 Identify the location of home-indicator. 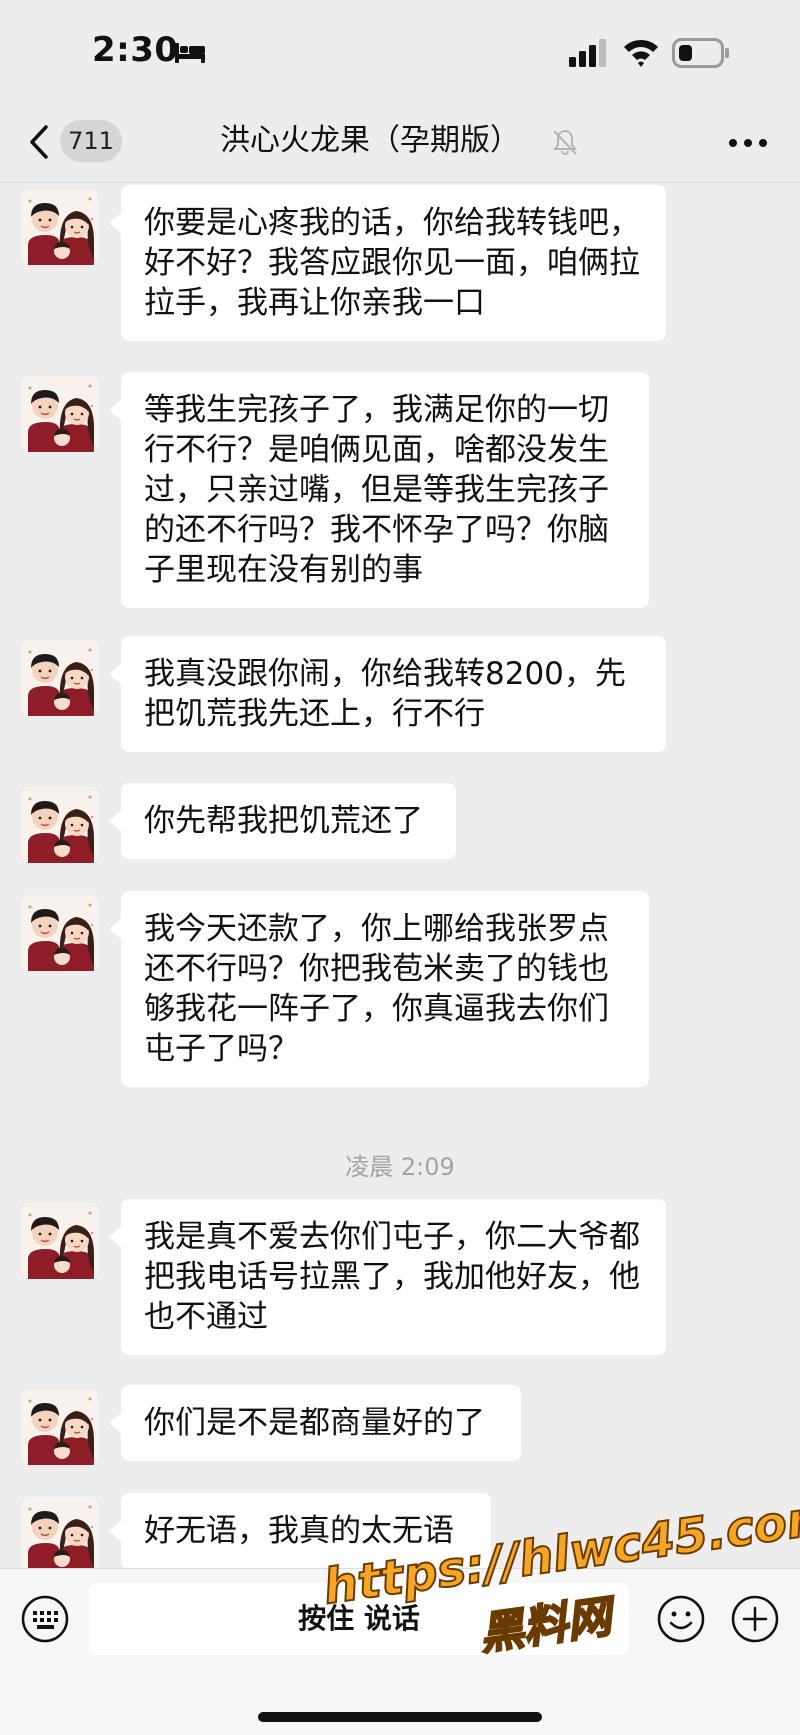
(400, 1717).